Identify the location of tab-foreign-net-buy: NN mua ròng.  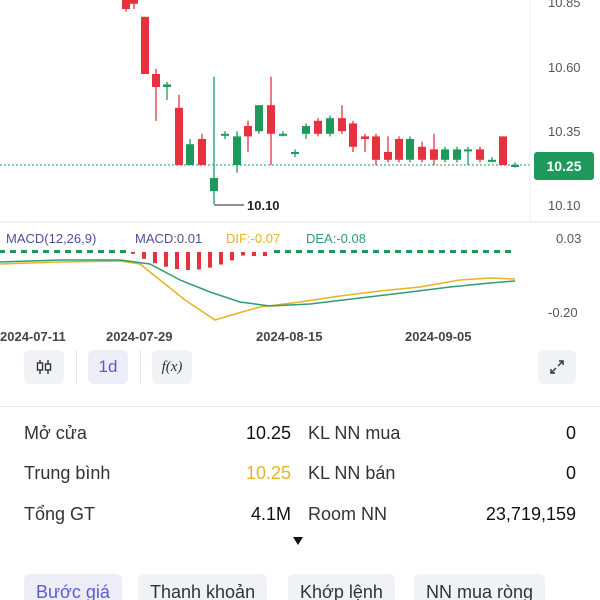
(480, 587).